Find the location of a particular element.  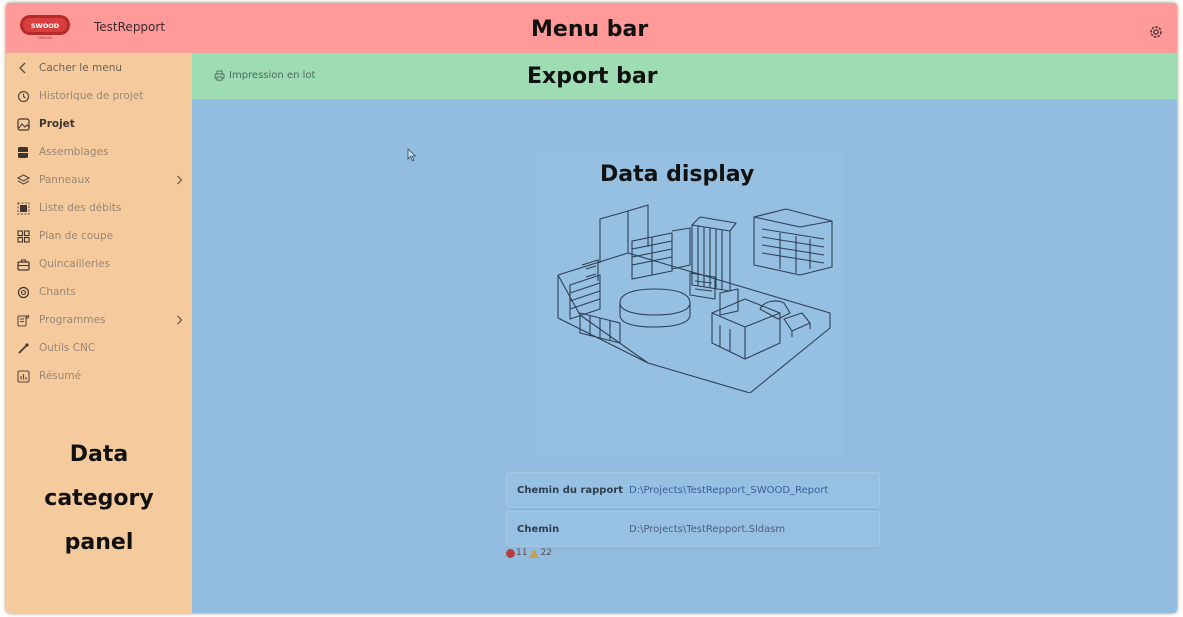

edge-band-icon is located at coordinates (23, 292).